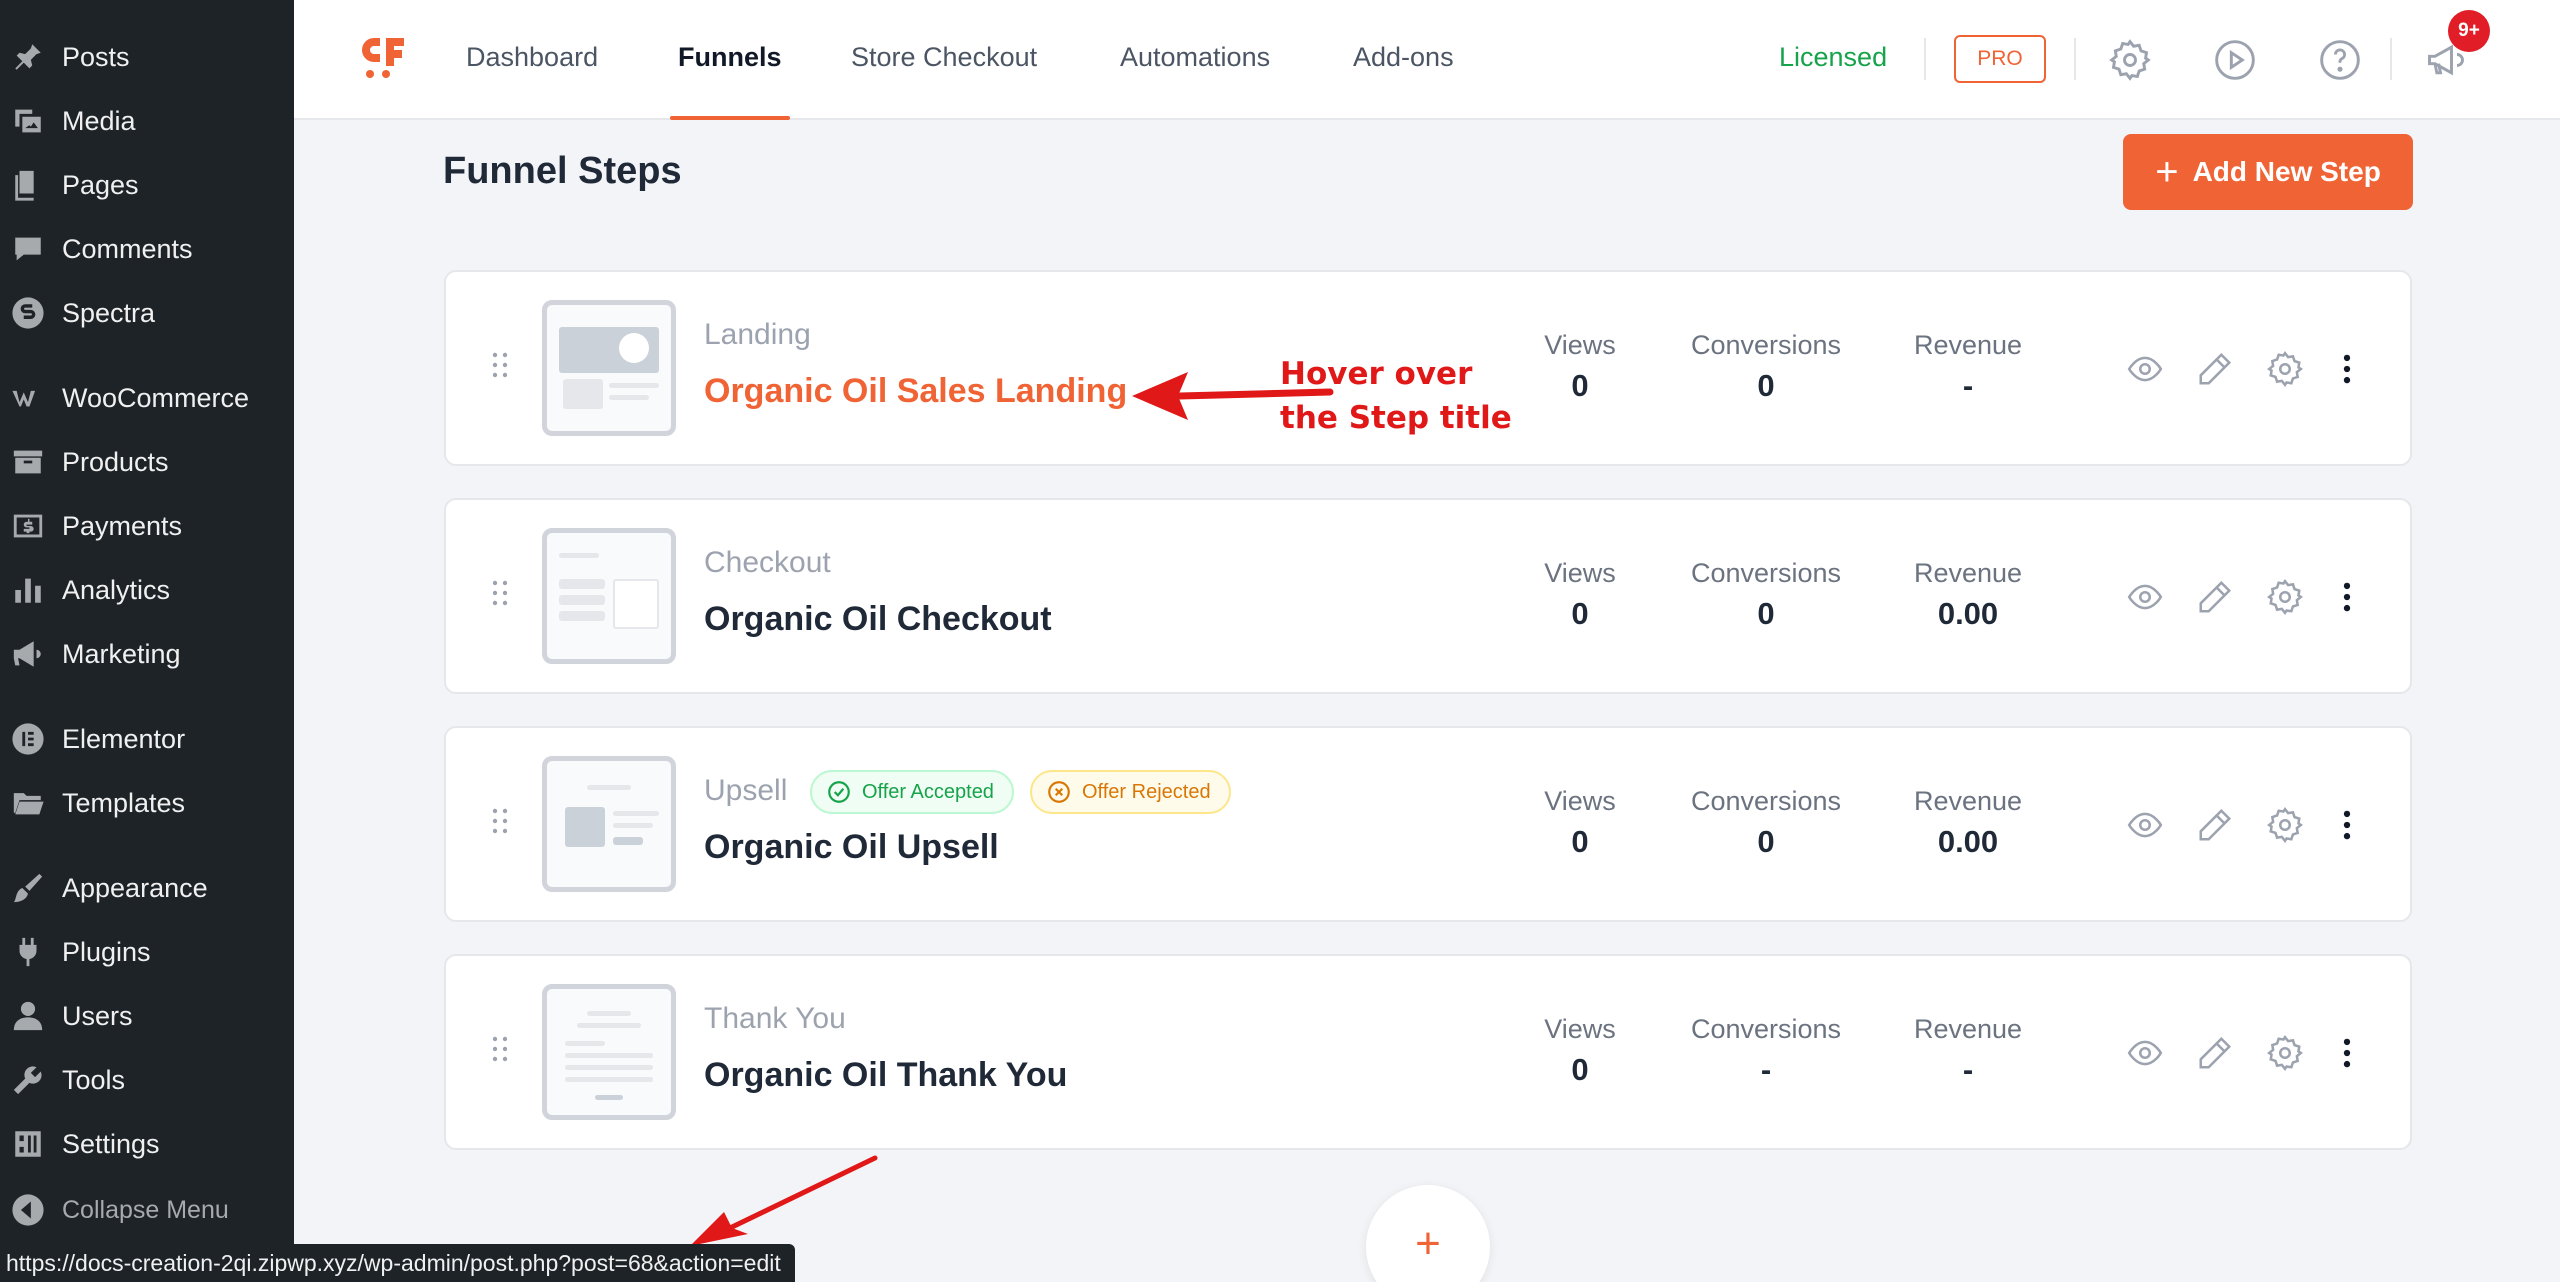  Describe the element at coordinates (1403, 81) in the screenshot. I see `tab-add-ons: Add-ons` at that location.